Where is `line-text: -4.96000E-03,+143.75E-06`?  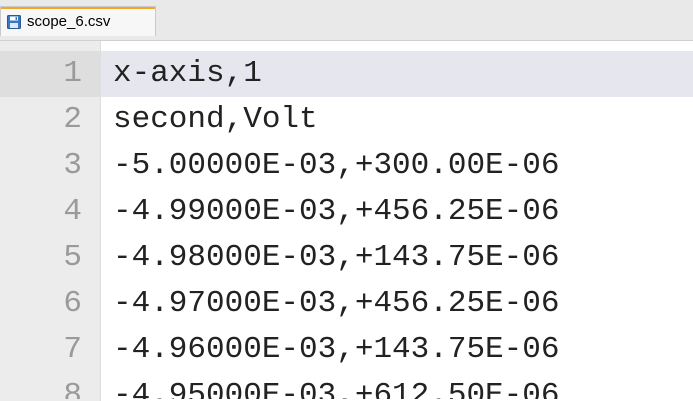 line-text: -4.96000E-03,+143.75E-06 is located at coordinates (336, 350).